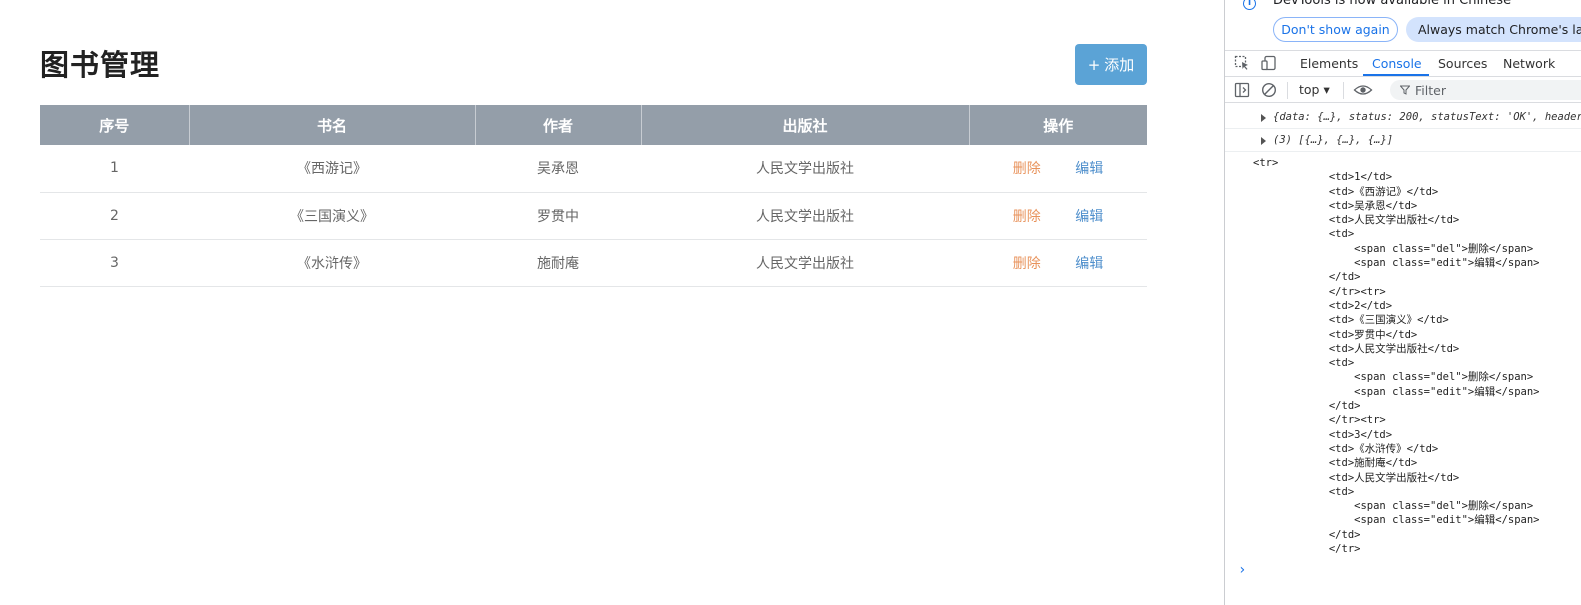 This screenshot has width=1581, height=605. I want to click on cell-book-name: 《西游记》, so click(332, 169).